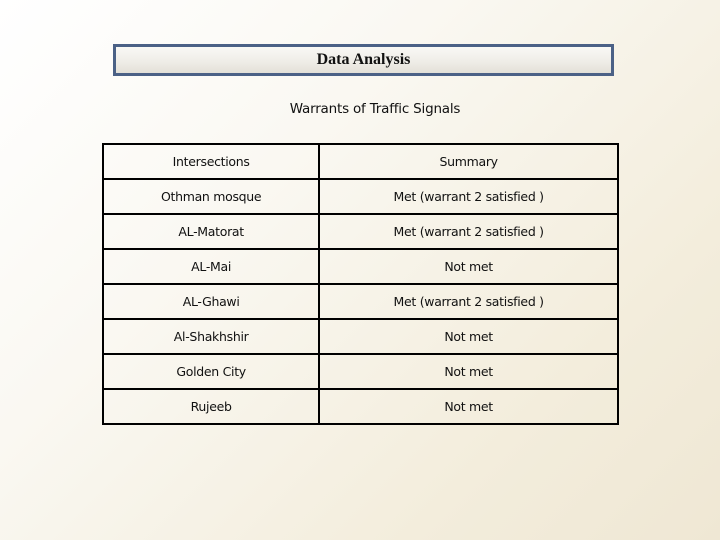  I want to click on table-row: Othman mosque Met (warrant 2 satisfied ), so click(360, 196).